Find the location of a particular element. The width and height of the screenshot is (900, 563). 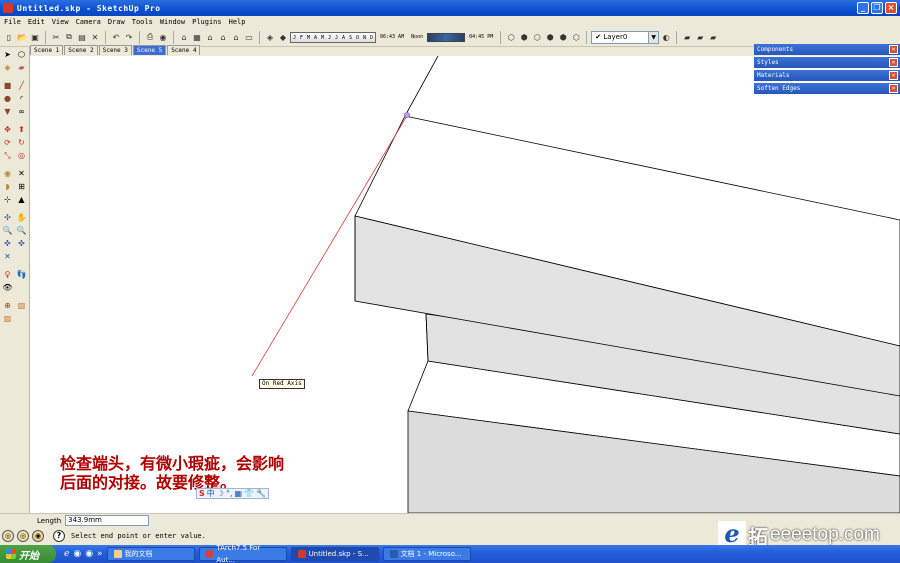

layer-manager-icon: ◐ is located at coordinates (666, 37).